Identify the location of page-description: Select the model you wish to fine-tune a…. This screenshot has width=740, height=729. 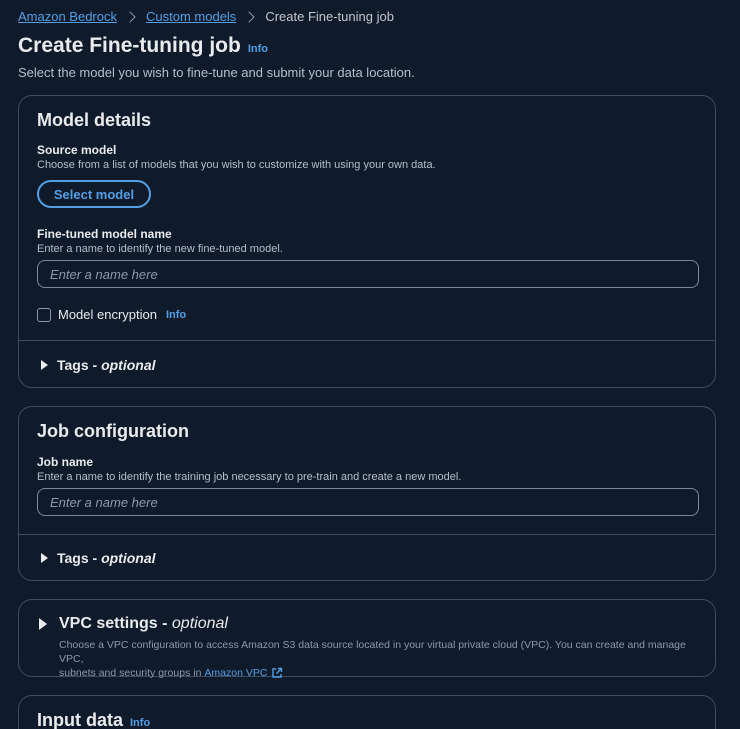
(216, 72).